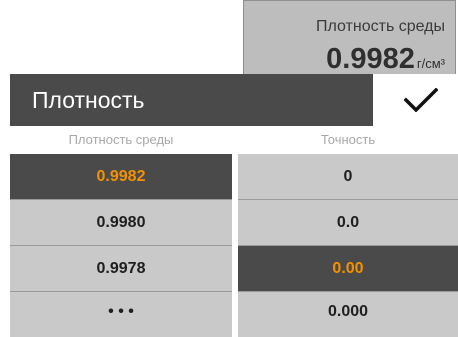 The height and width of the screenshot is (337, 458). Describe the element at coordinates (121, 269) in the screenshot. I see `density-option: 0.9978` at that location.